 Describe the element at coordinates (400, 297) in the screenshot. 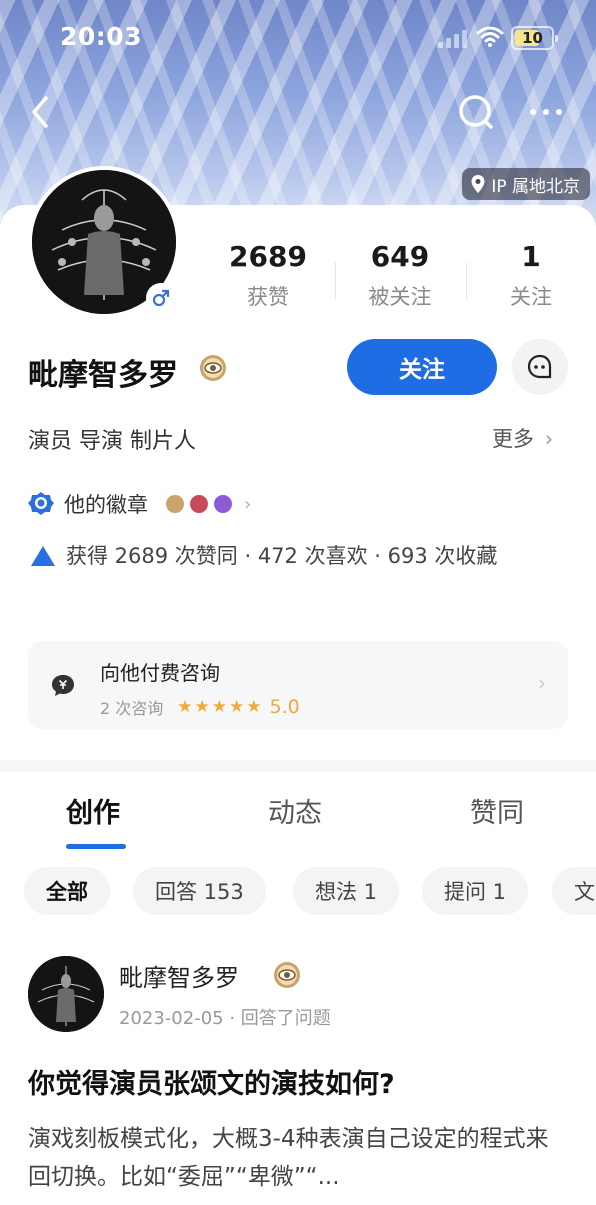

I see `stat-followers-label: 被关注` at that location.